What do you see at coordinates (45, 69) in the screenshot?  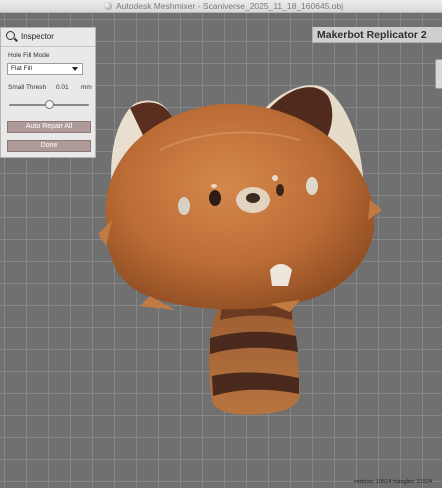 I see `hole-fill-mode-select: Flat Fill` at bounding box center [45, 69].